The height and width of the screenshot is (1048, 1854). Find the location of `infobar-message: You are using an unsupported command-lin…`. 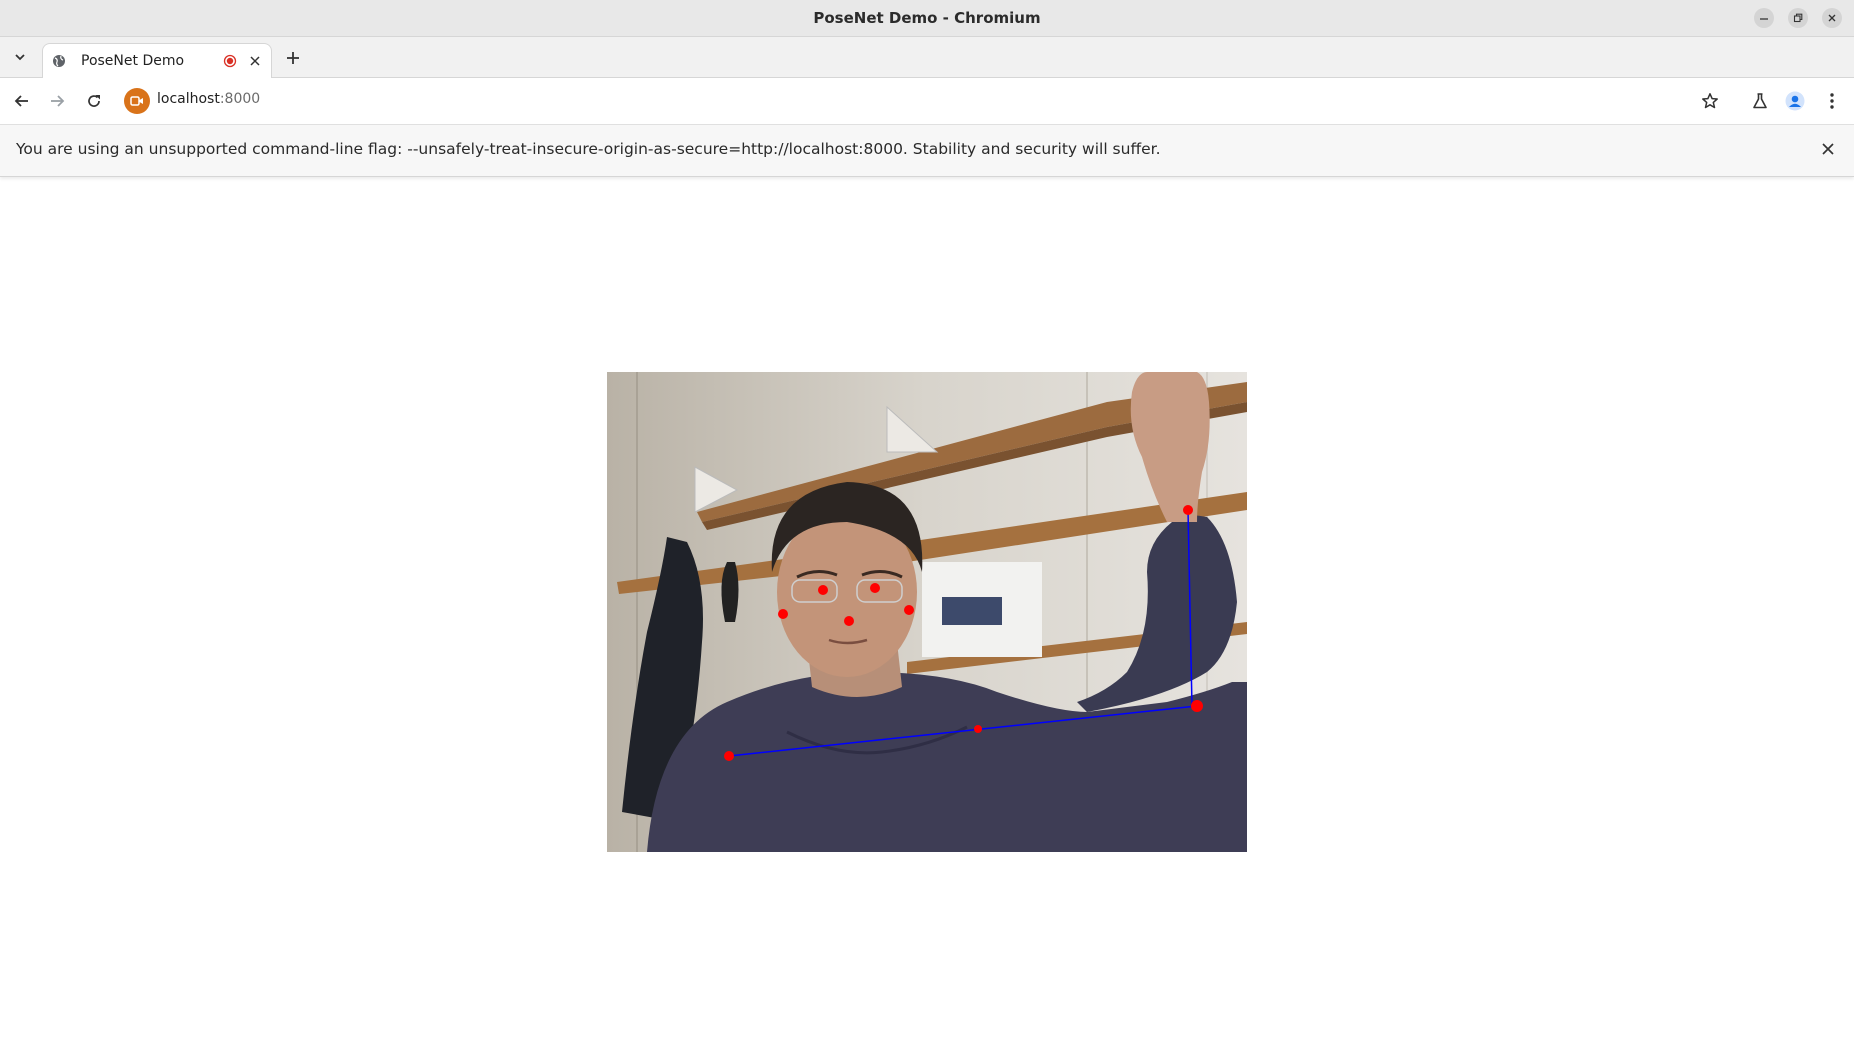

infobar-message: You are using an unsupported command-lin… is located at coordinates (588, 149).